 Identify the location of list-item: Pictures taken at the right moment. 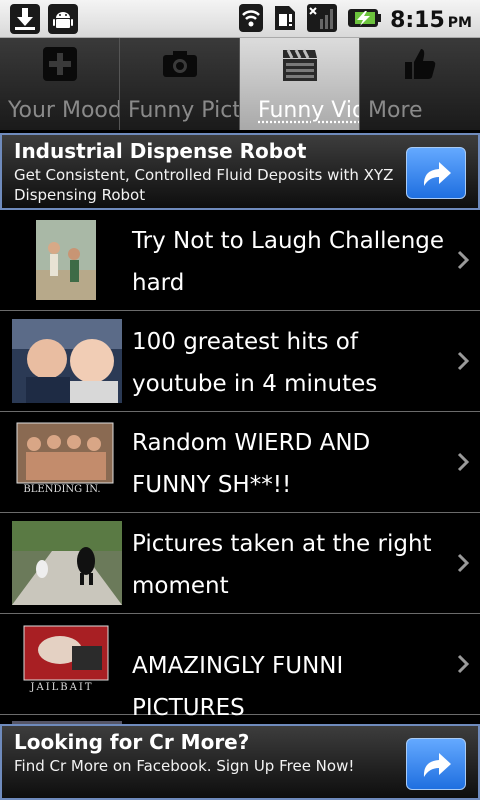
(240, 563).